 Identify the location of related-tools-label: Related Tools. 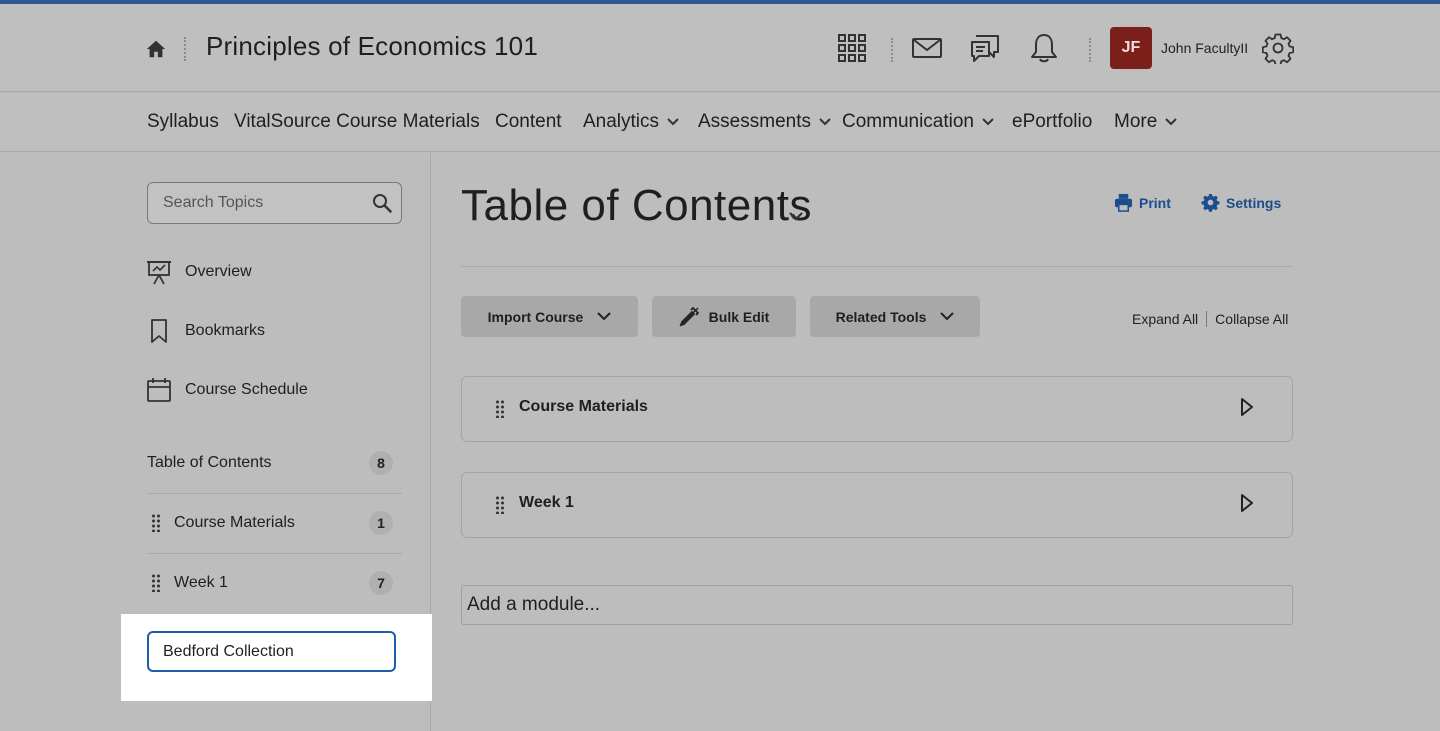
(881, 316).